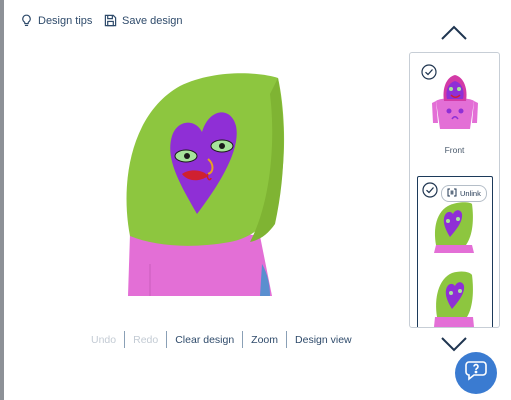 The width and height of the screenshot is (511, 400). I want to click on thumbnails-scroll-up, so click(454, 35).